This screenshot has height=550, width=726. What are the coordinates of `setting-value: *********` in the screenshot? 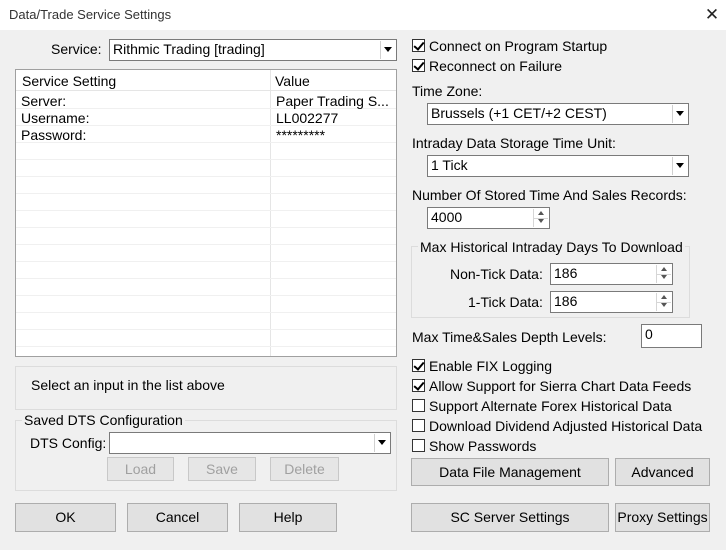 It's located at (301, 135).